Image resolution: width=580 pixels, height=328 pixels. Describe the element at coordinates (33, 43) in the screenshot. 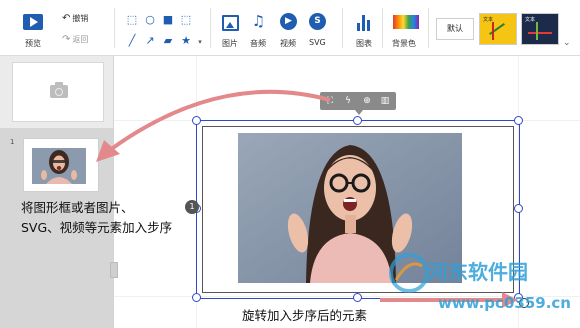

I see `preview-label: 预览` at that location.